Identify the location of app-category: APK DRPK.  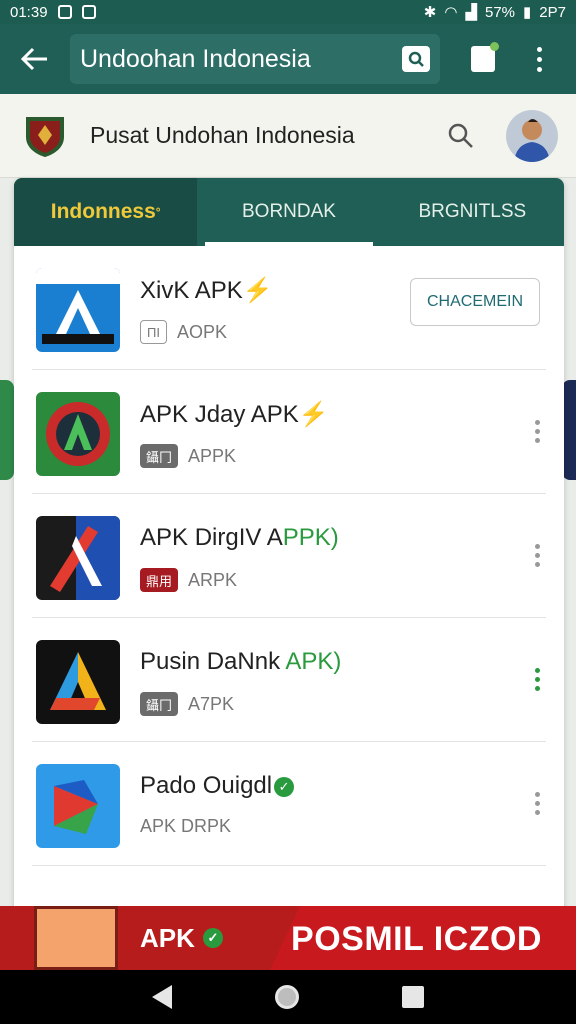
(186, 826).